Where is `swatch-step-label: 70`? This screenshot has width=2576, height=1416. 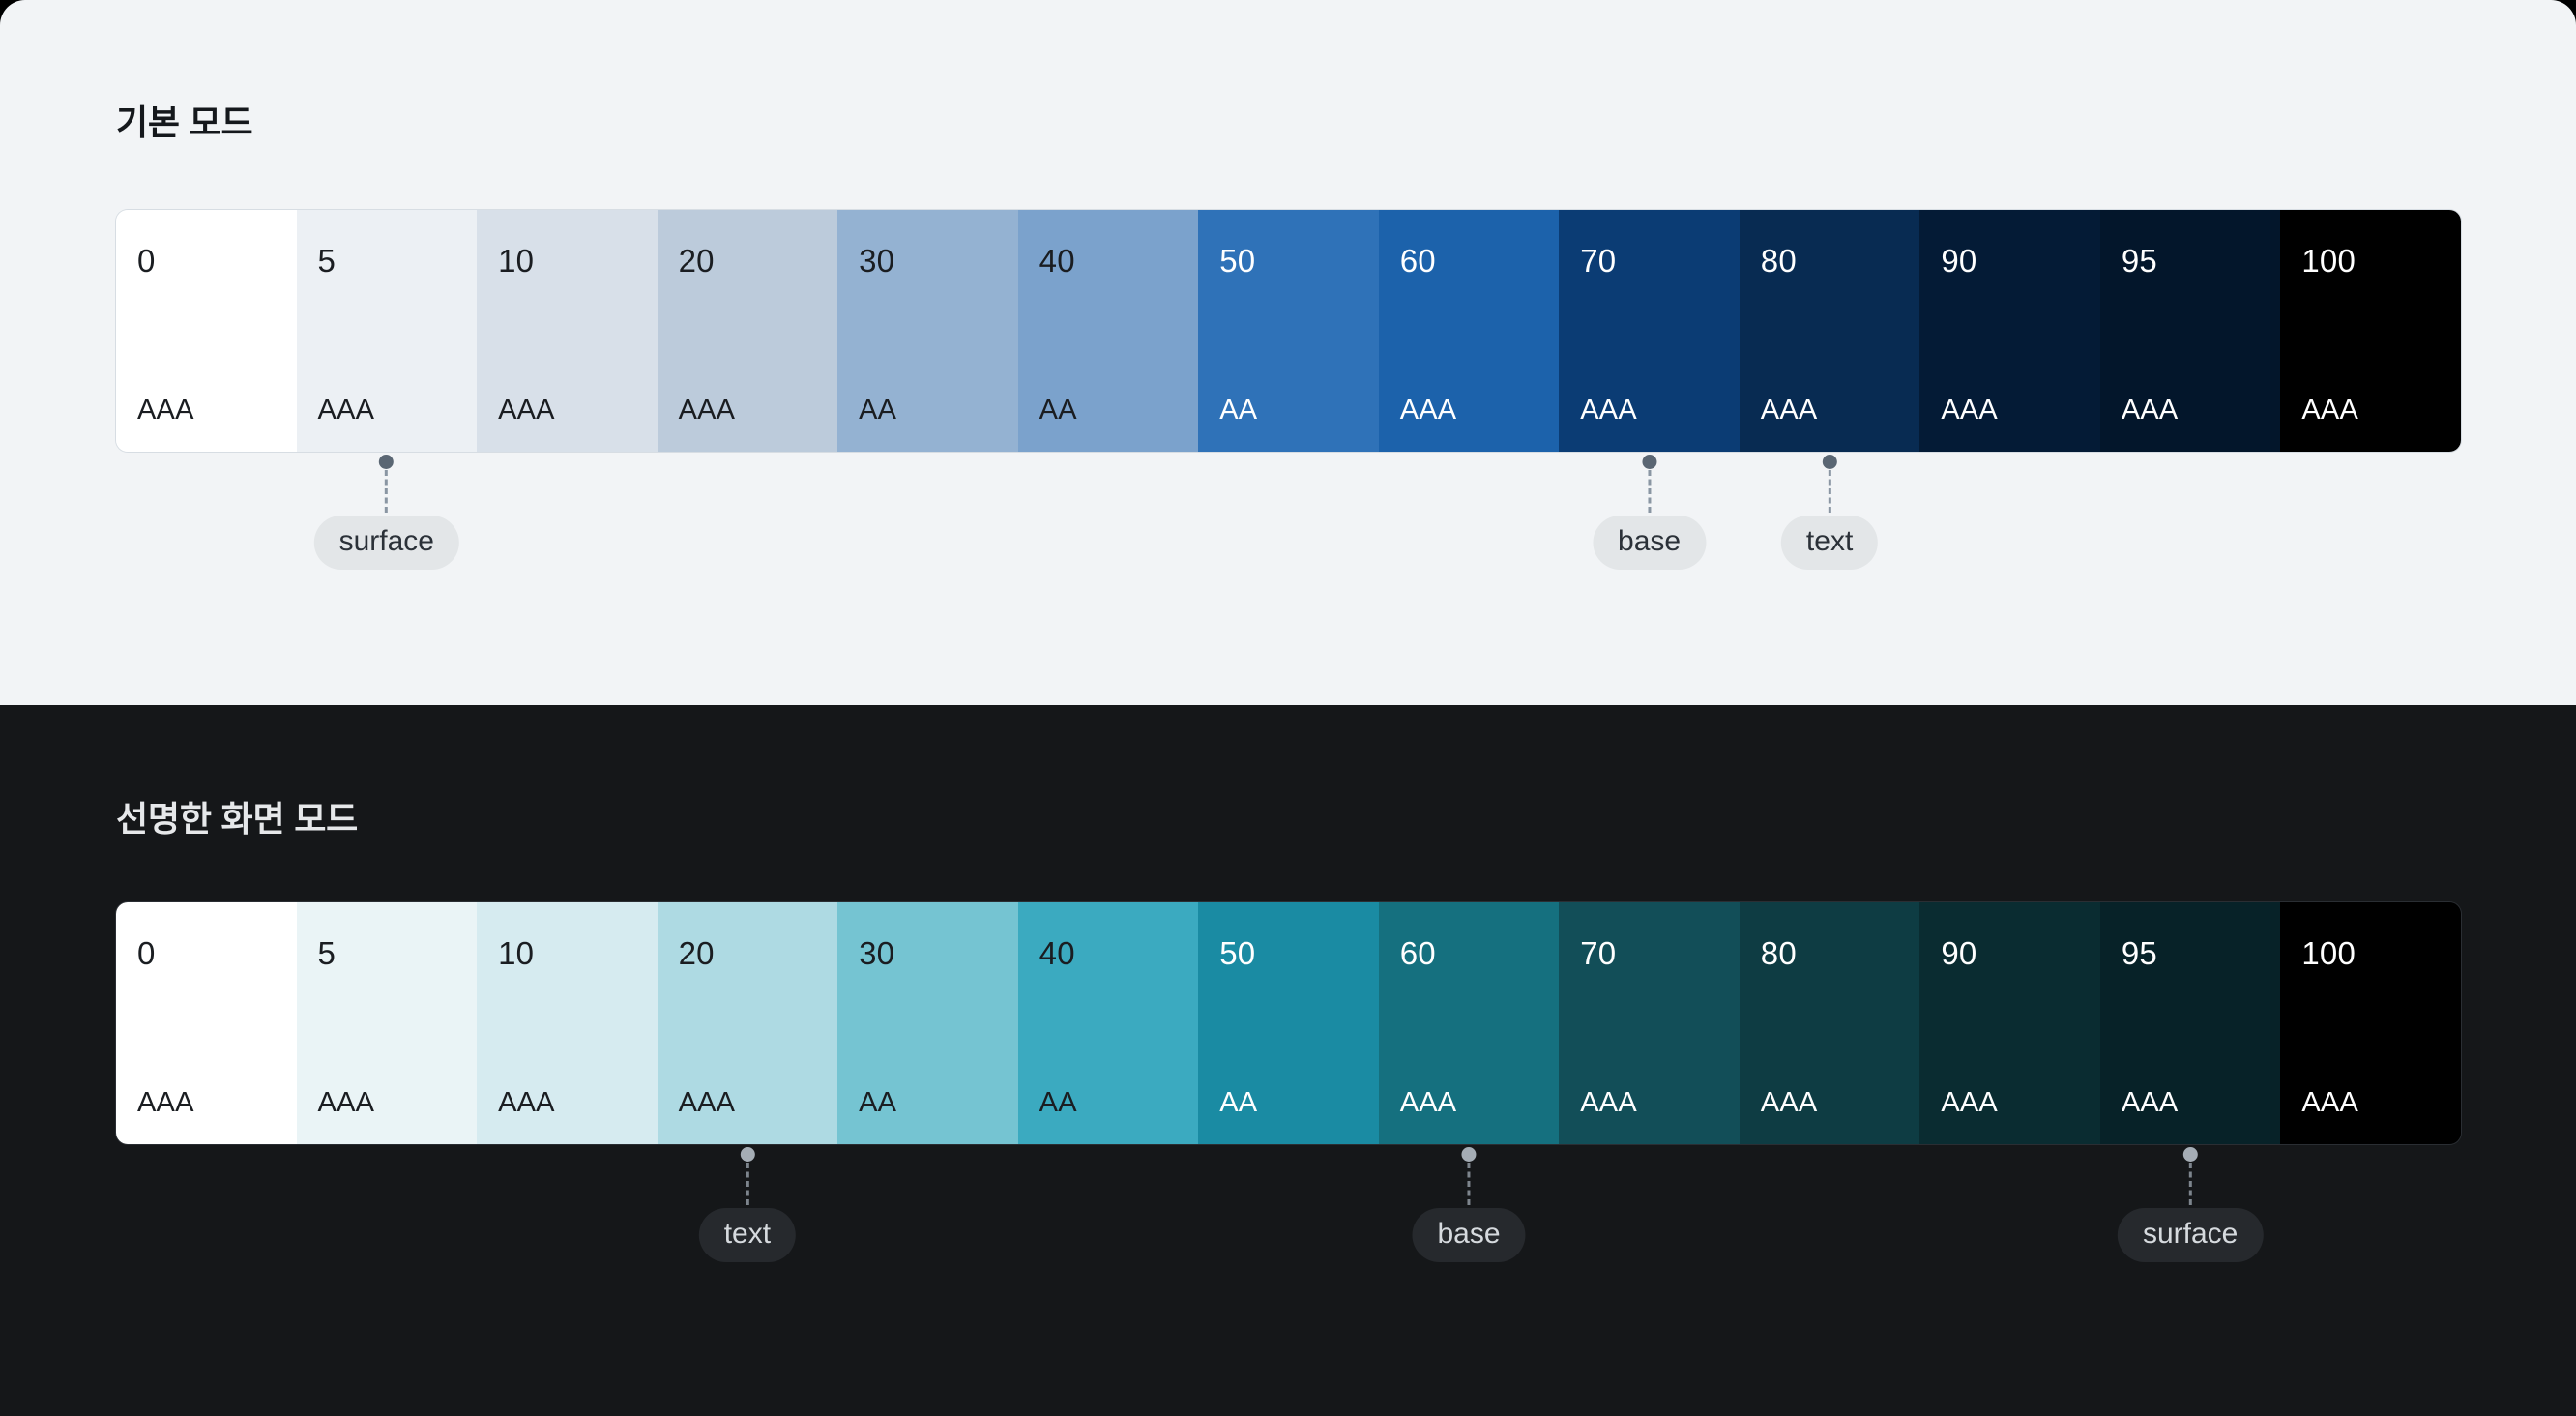
swatch-step-label: 70 is located at coordinates (1598, 952).